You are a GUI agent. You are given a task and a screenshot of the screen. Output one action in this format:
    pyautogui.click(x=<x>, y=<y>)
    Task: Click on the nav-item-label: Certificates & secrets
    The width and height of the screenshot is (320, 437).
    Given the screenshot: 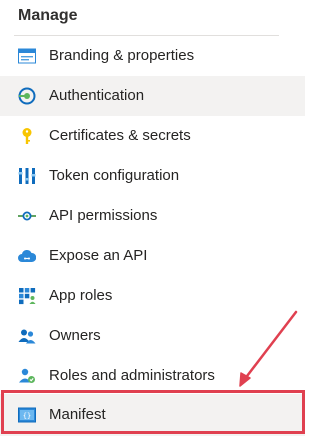 What is the action you would take?
    pyautogui.click(x=120, y=135)
    